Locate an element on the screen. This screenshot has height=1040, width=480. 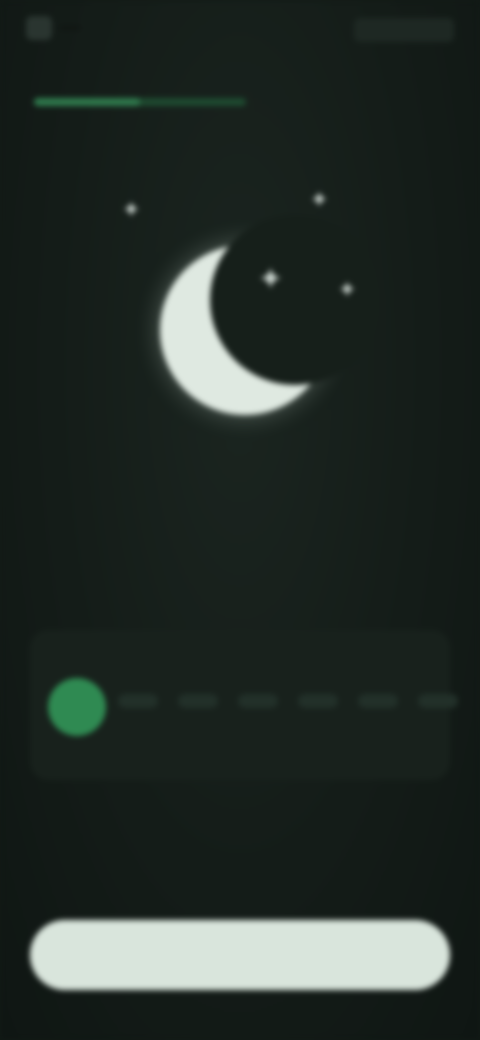
status-bar is located at coordinates (240, 30).